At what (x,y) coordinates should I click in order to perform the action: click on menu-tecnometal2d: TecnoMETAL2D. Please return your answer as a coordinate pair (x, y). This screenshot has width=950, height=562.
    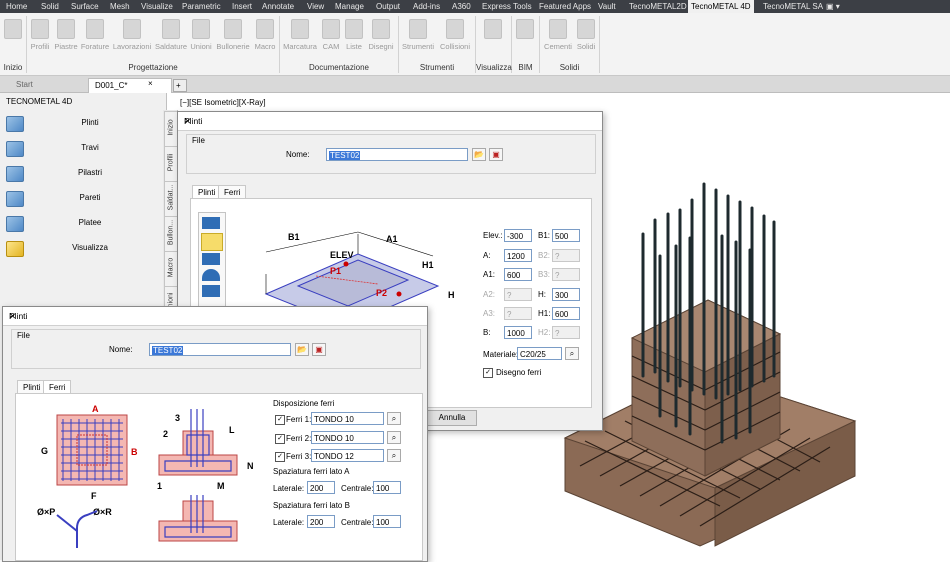
    Looking at the image, I should click on (658, 6).